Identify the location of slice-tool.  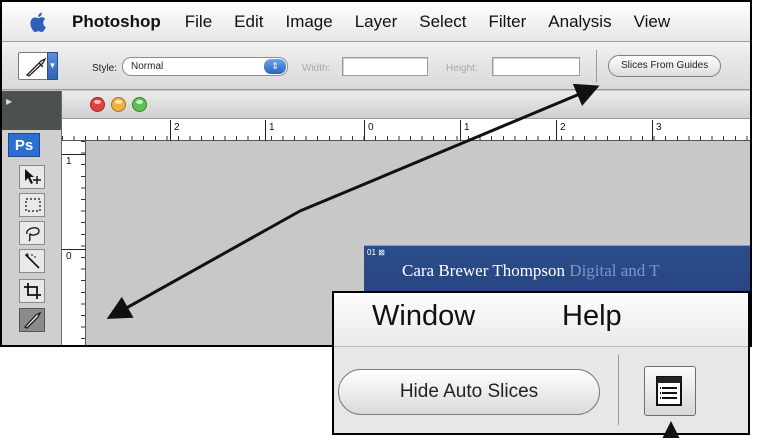
(32, 320).